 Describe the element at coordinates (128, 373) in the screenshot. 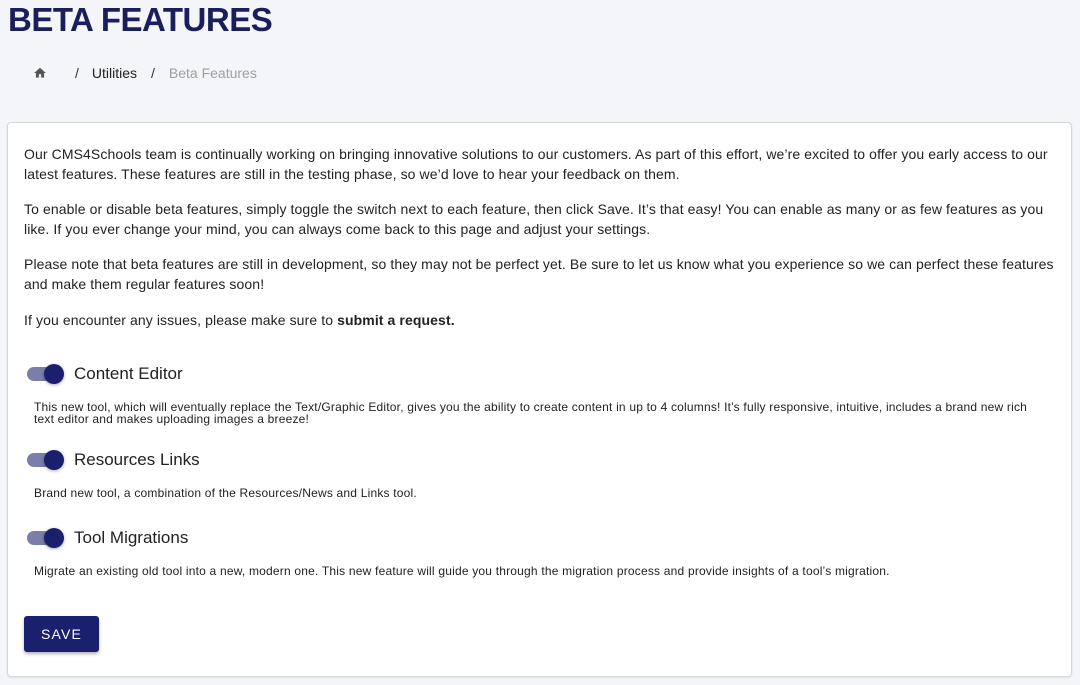

I see `feature-name: Content Editor` at that location.